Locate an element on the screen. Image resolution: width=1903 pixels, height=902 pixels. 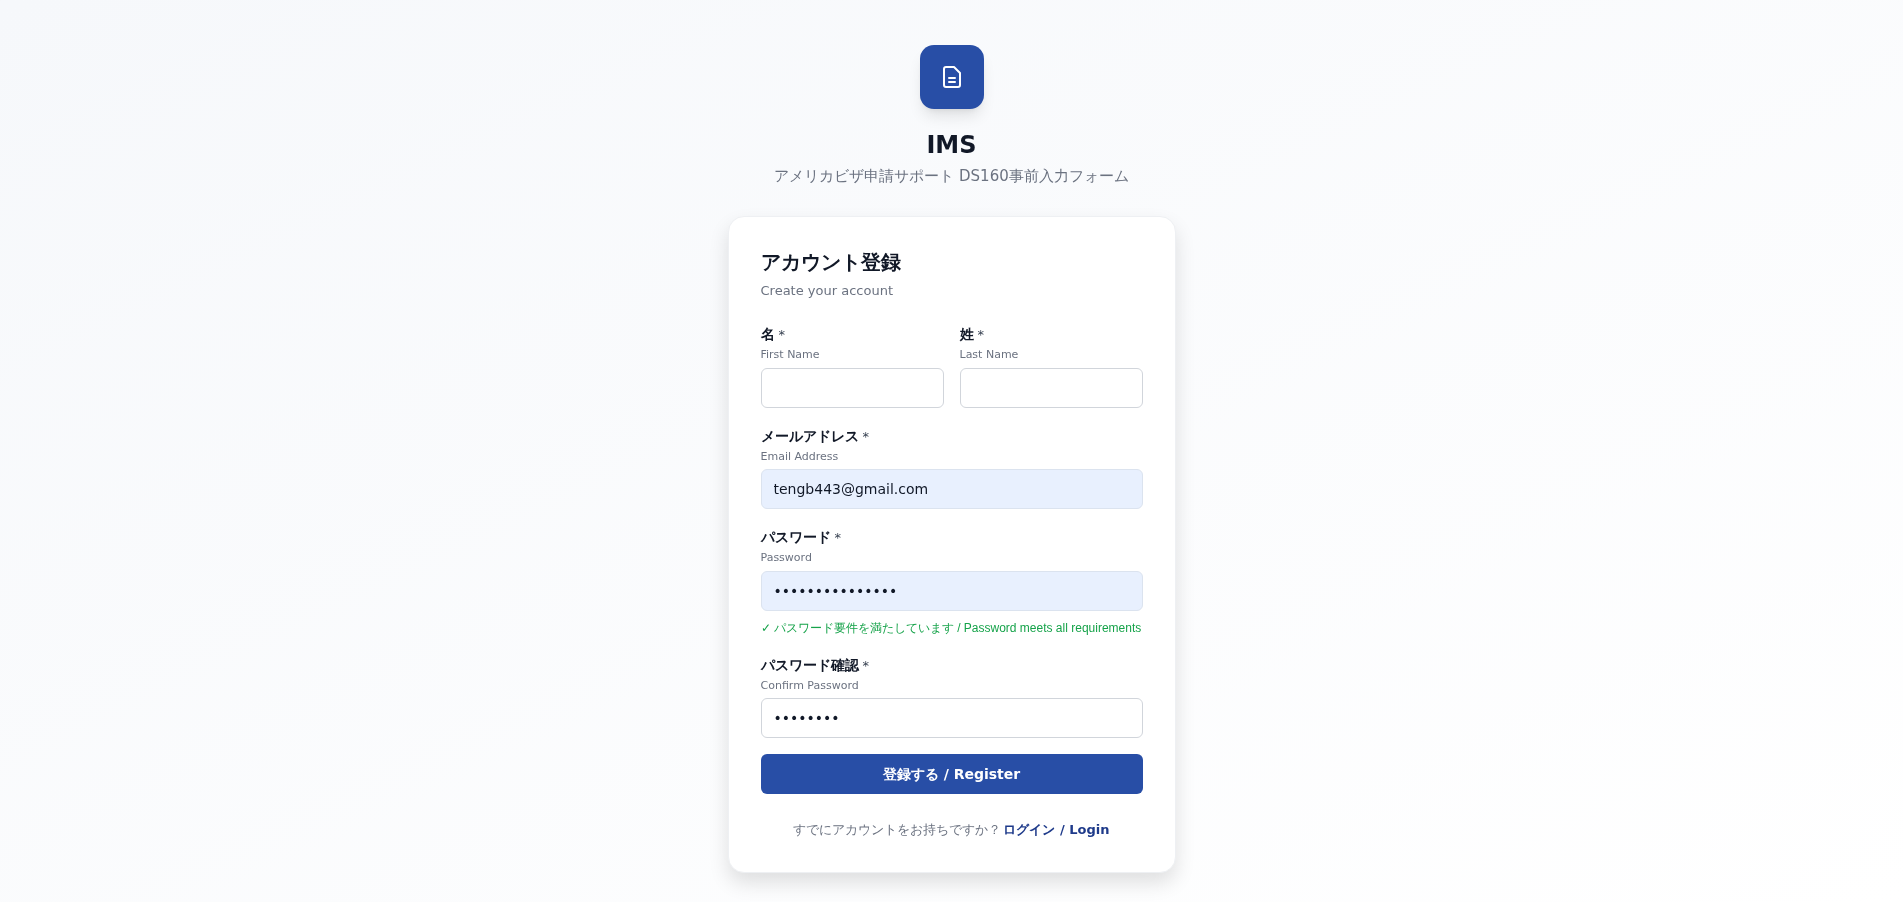
field-label: メールアドレス is located at coordinates (809, 436).